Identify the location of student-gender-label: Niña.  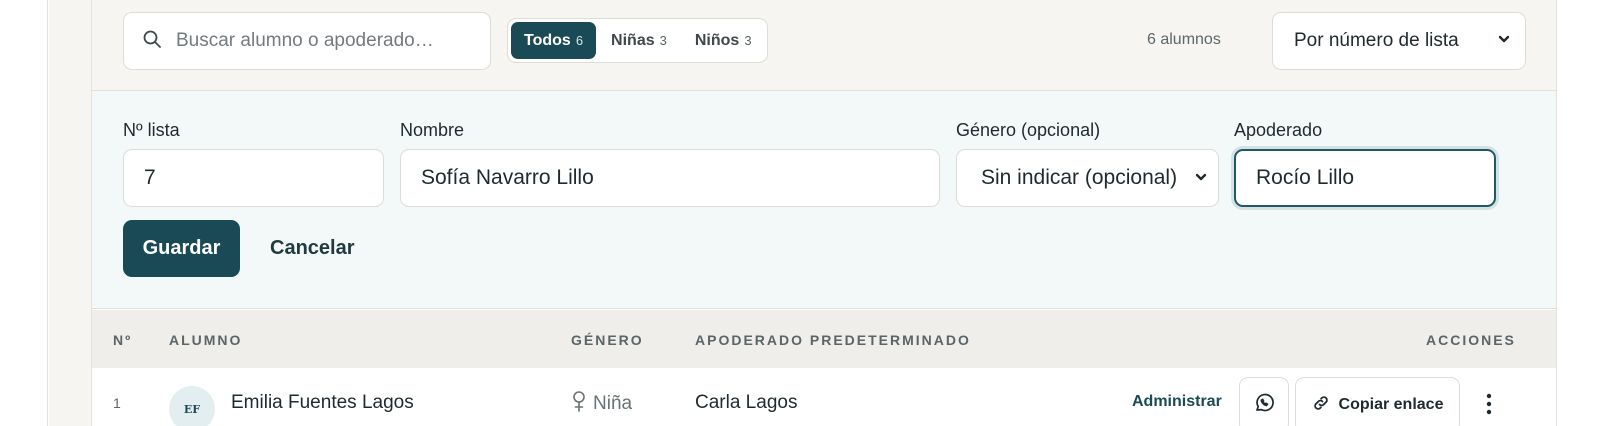
(613, 403).